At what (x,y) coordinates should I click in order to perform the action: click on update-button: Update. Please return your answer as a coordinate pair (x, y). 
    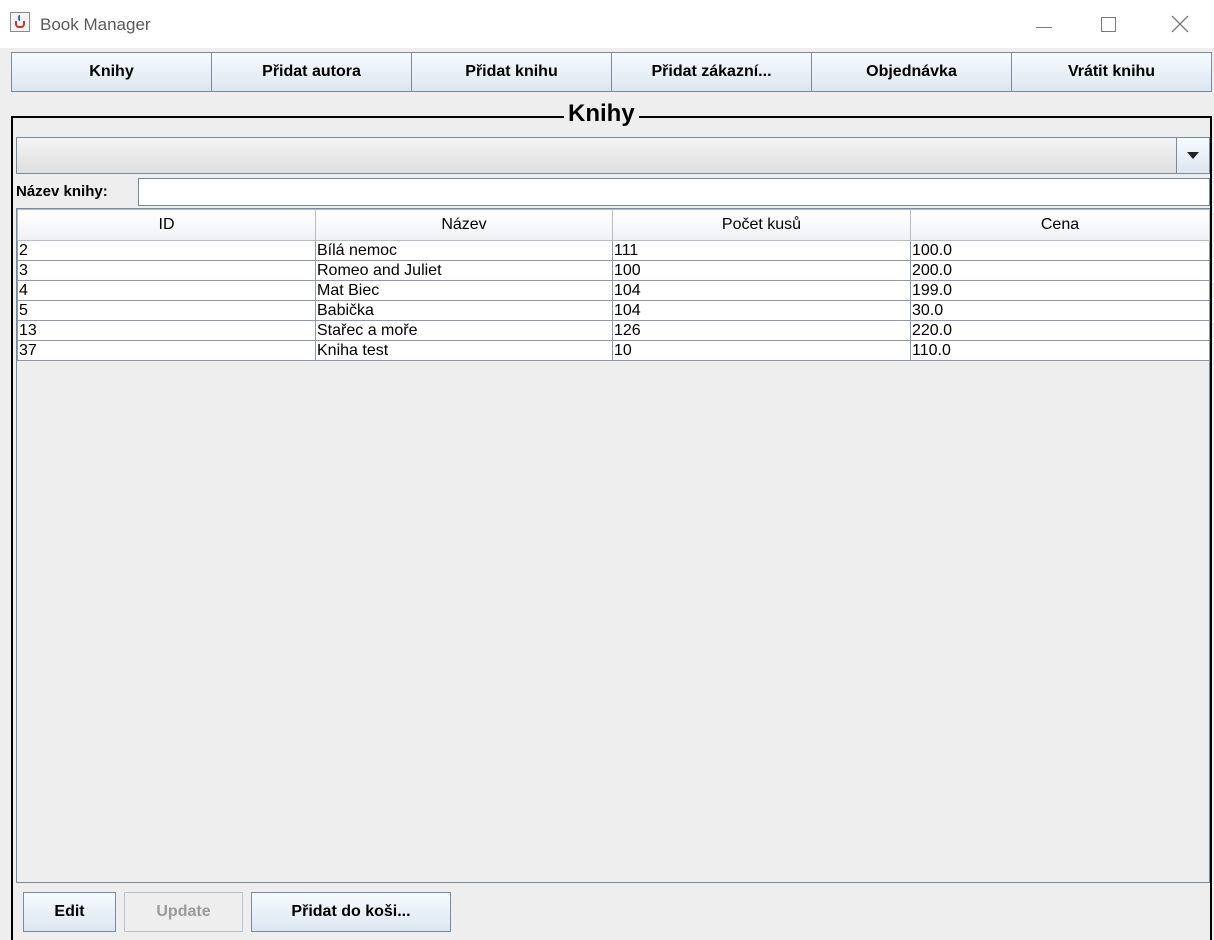
    Looking at the image, I should click on (183, 912).